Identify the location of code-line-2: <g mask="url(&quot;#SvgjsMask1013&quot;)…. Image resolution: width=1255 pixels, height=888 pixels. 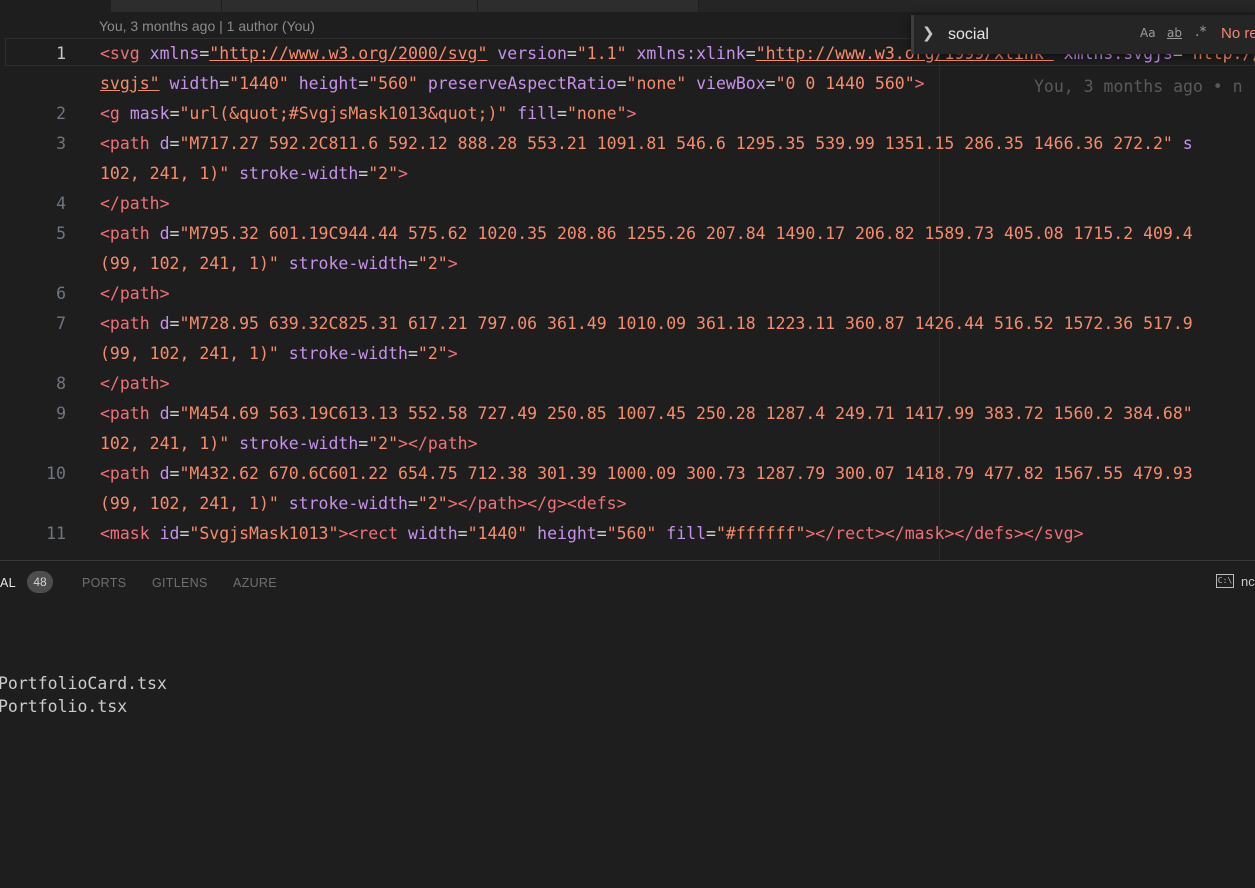
(368, 114).